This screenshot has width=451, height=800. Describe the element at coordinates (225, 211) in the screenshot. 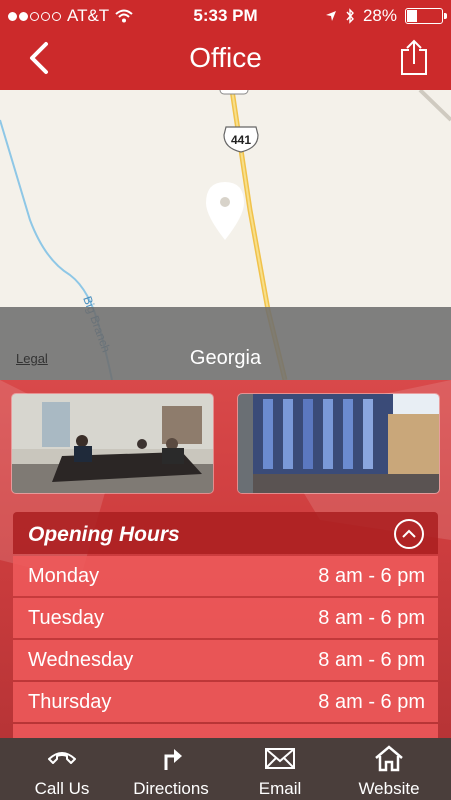

I see `map-pin-icon` at that location.